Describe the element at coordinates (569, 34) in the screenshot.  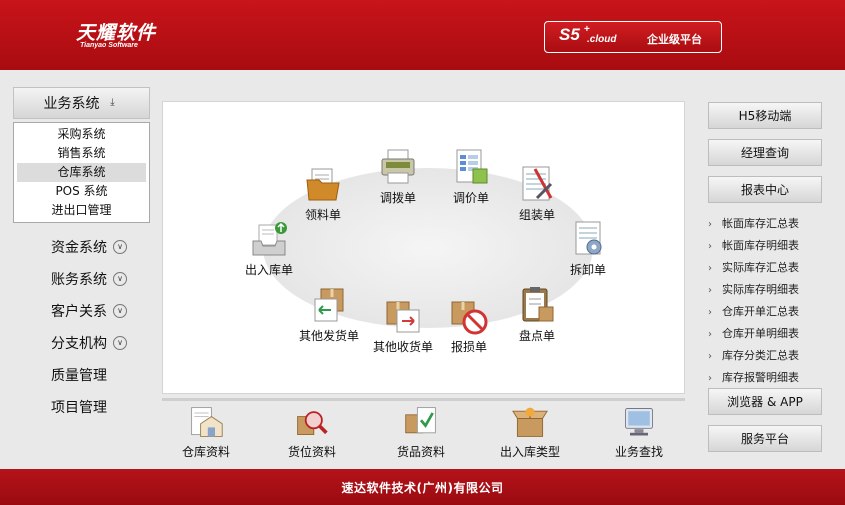
I see `brand-s5: S5` at that location.